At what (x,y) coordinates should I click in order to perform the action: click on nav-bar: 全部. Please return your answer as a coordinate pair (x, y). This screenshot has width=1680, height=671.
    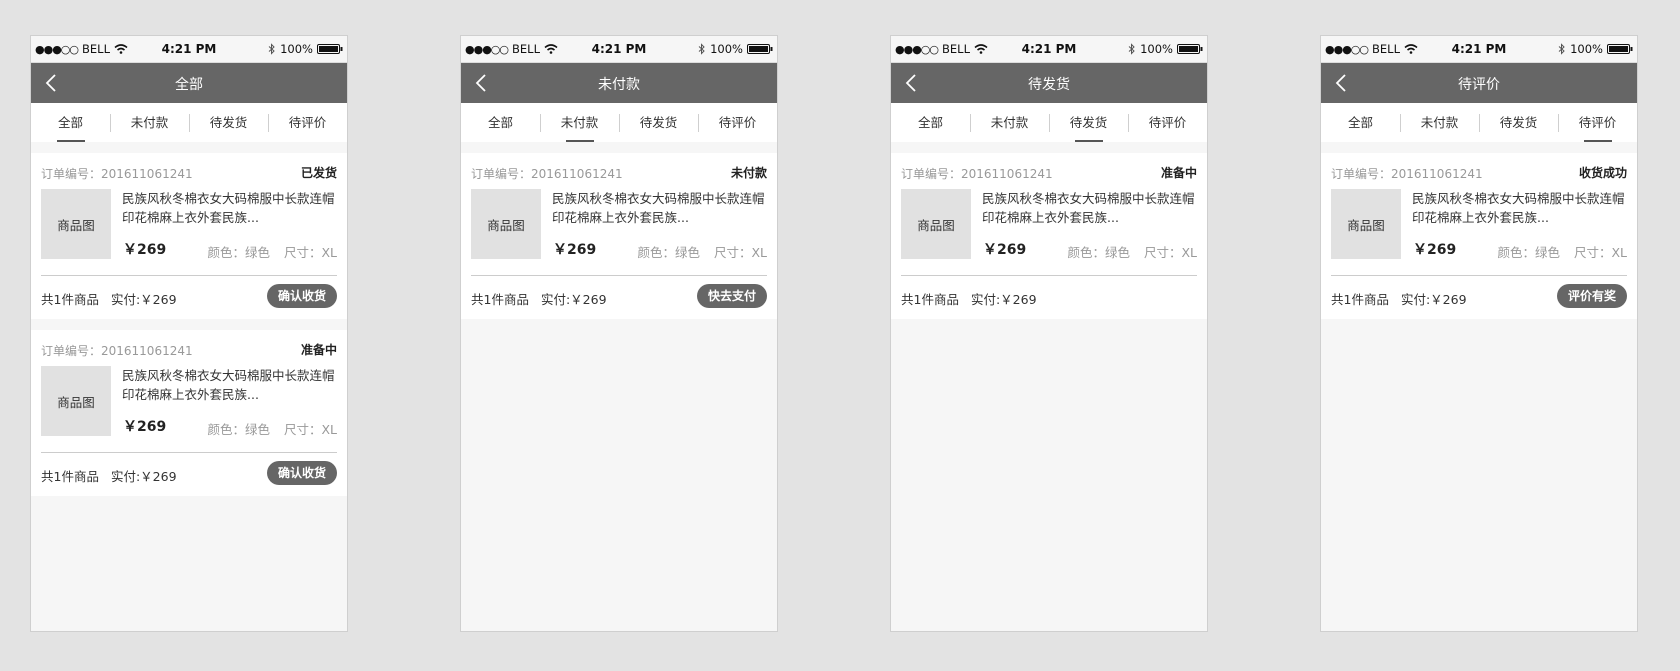
    Looking at the image, I should click on (189, 83).